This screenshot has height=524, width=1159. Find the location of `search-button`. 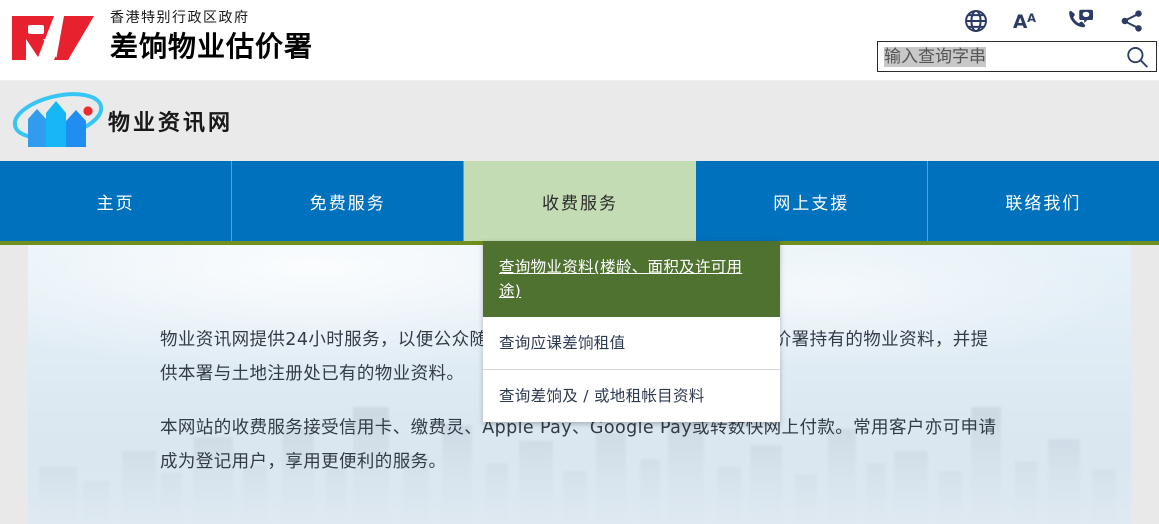

search-button is located at coordinates (1137, 56).